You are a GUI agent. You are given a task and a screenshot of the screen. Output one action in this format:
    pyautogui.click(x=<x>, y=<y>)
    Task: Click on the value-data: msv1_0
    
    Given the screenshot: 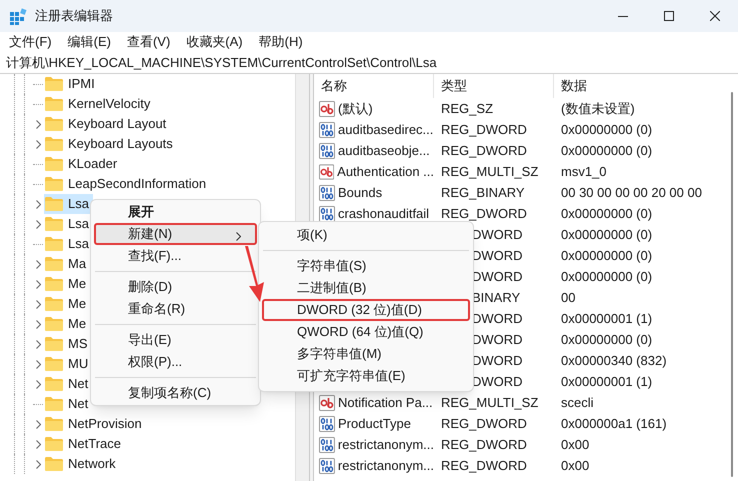 What is the action you would take?
    pyautogui.click(x=584, y=171)
    